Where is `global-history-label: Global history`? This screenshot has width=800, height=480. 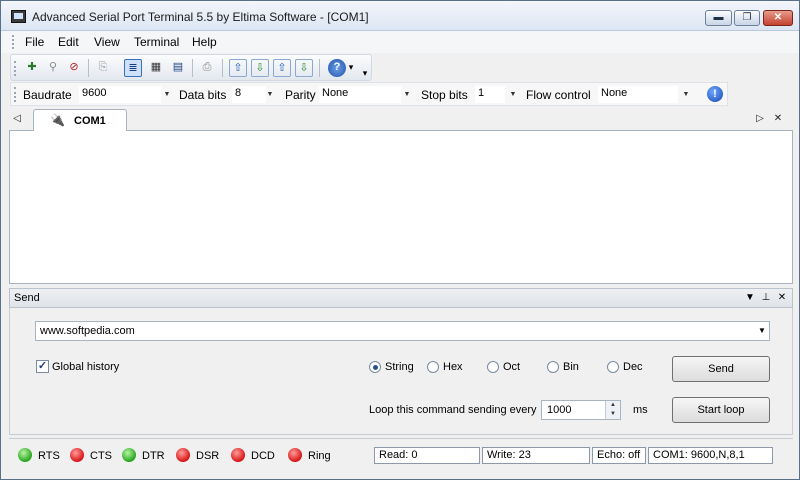 global-history-label: Global history is located at coordinates (86, 367).